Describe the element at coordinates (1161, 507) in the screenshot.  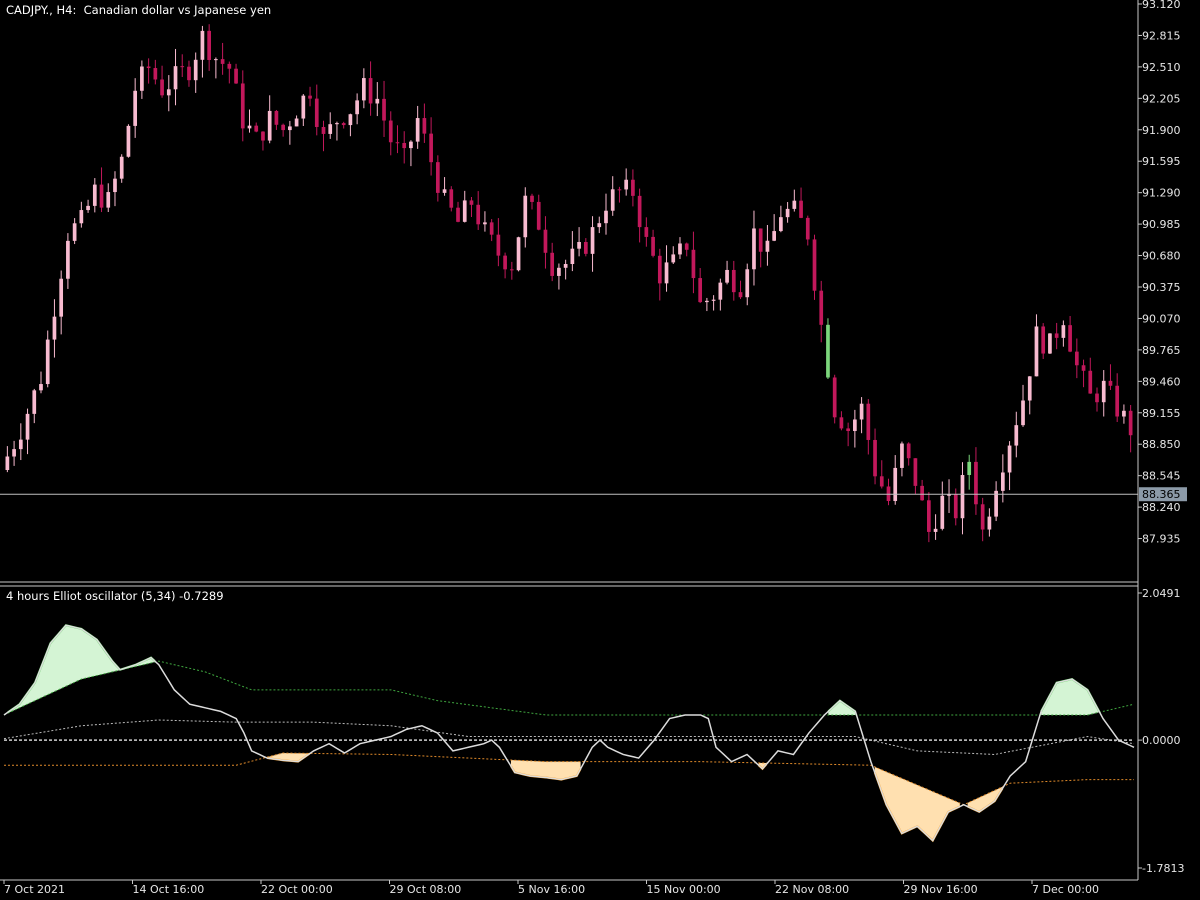
I see `price-y-tick-label: 88.240` at that location.